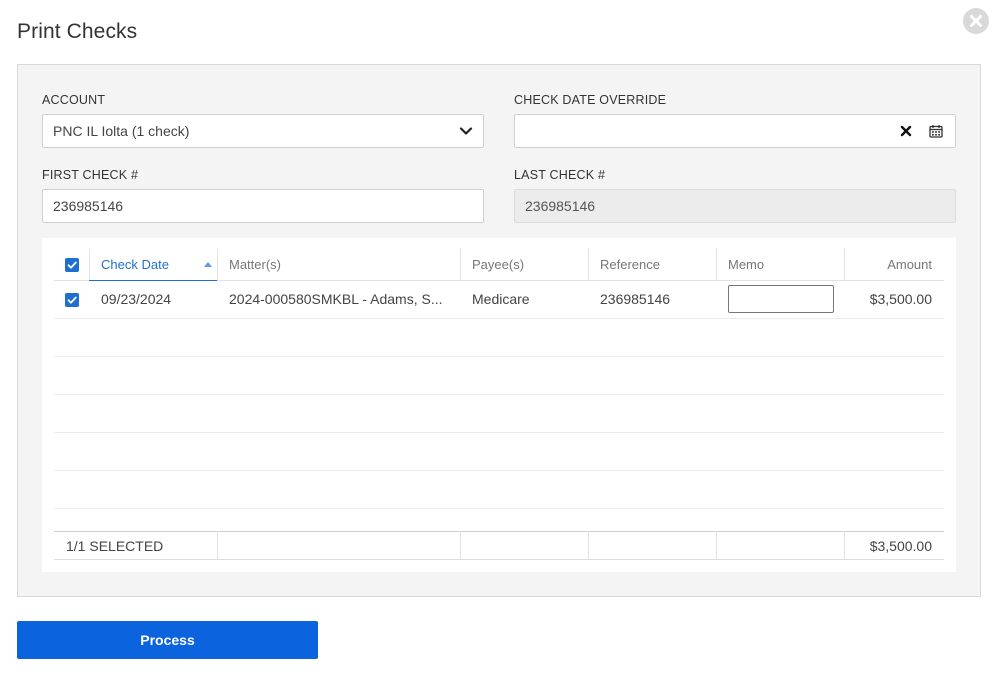 The height and width of the screenshot is (694, 996). I want to click on grid-footer: 1/1 SELECTED $3,500.00, so click(499, 545).